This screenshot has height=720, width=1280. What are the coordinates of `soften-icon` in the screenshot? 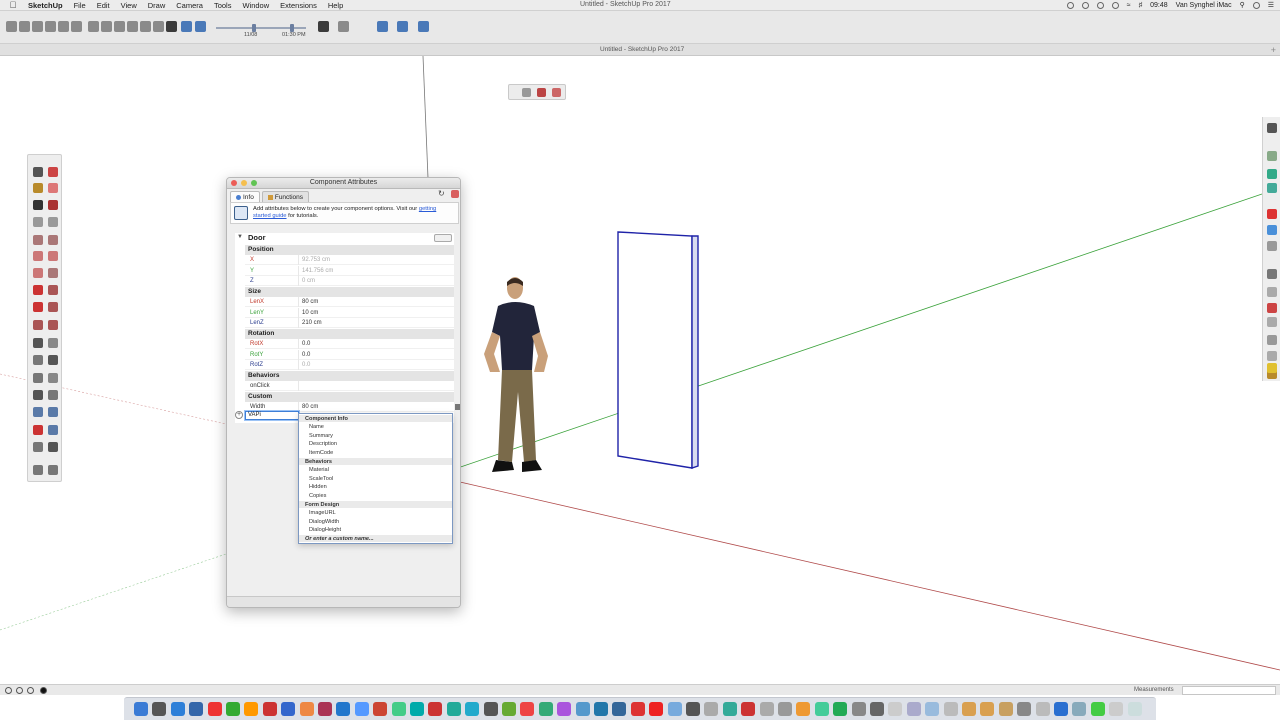 It's located at (1272, 368).